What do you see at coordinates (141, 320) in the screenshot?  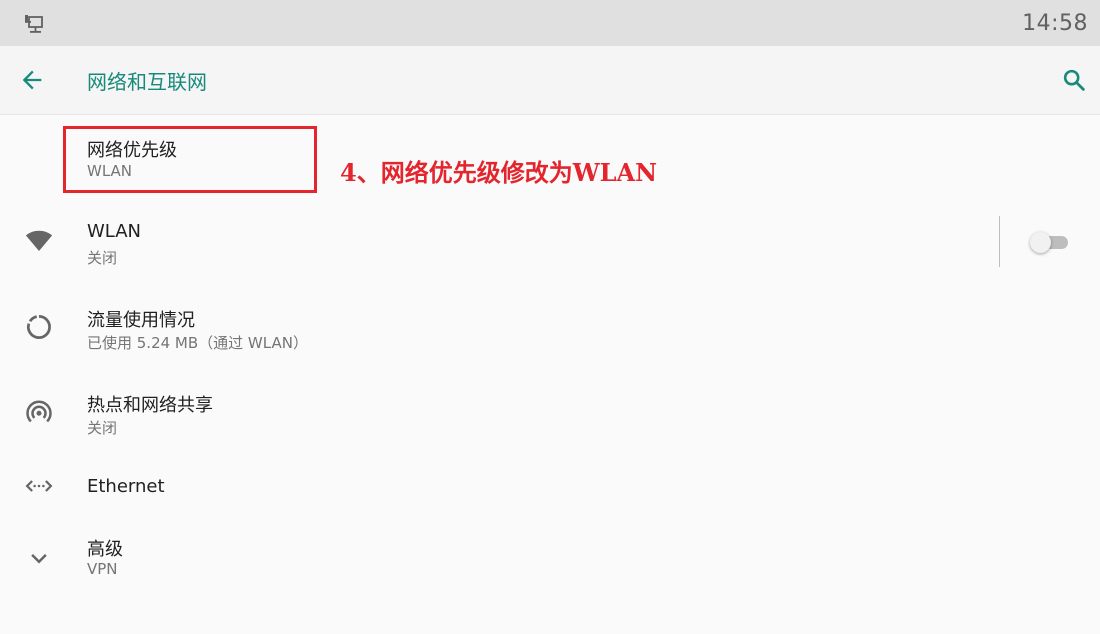 I see `list-item-title: 流量使用情况` at bounding box center [141, 320].